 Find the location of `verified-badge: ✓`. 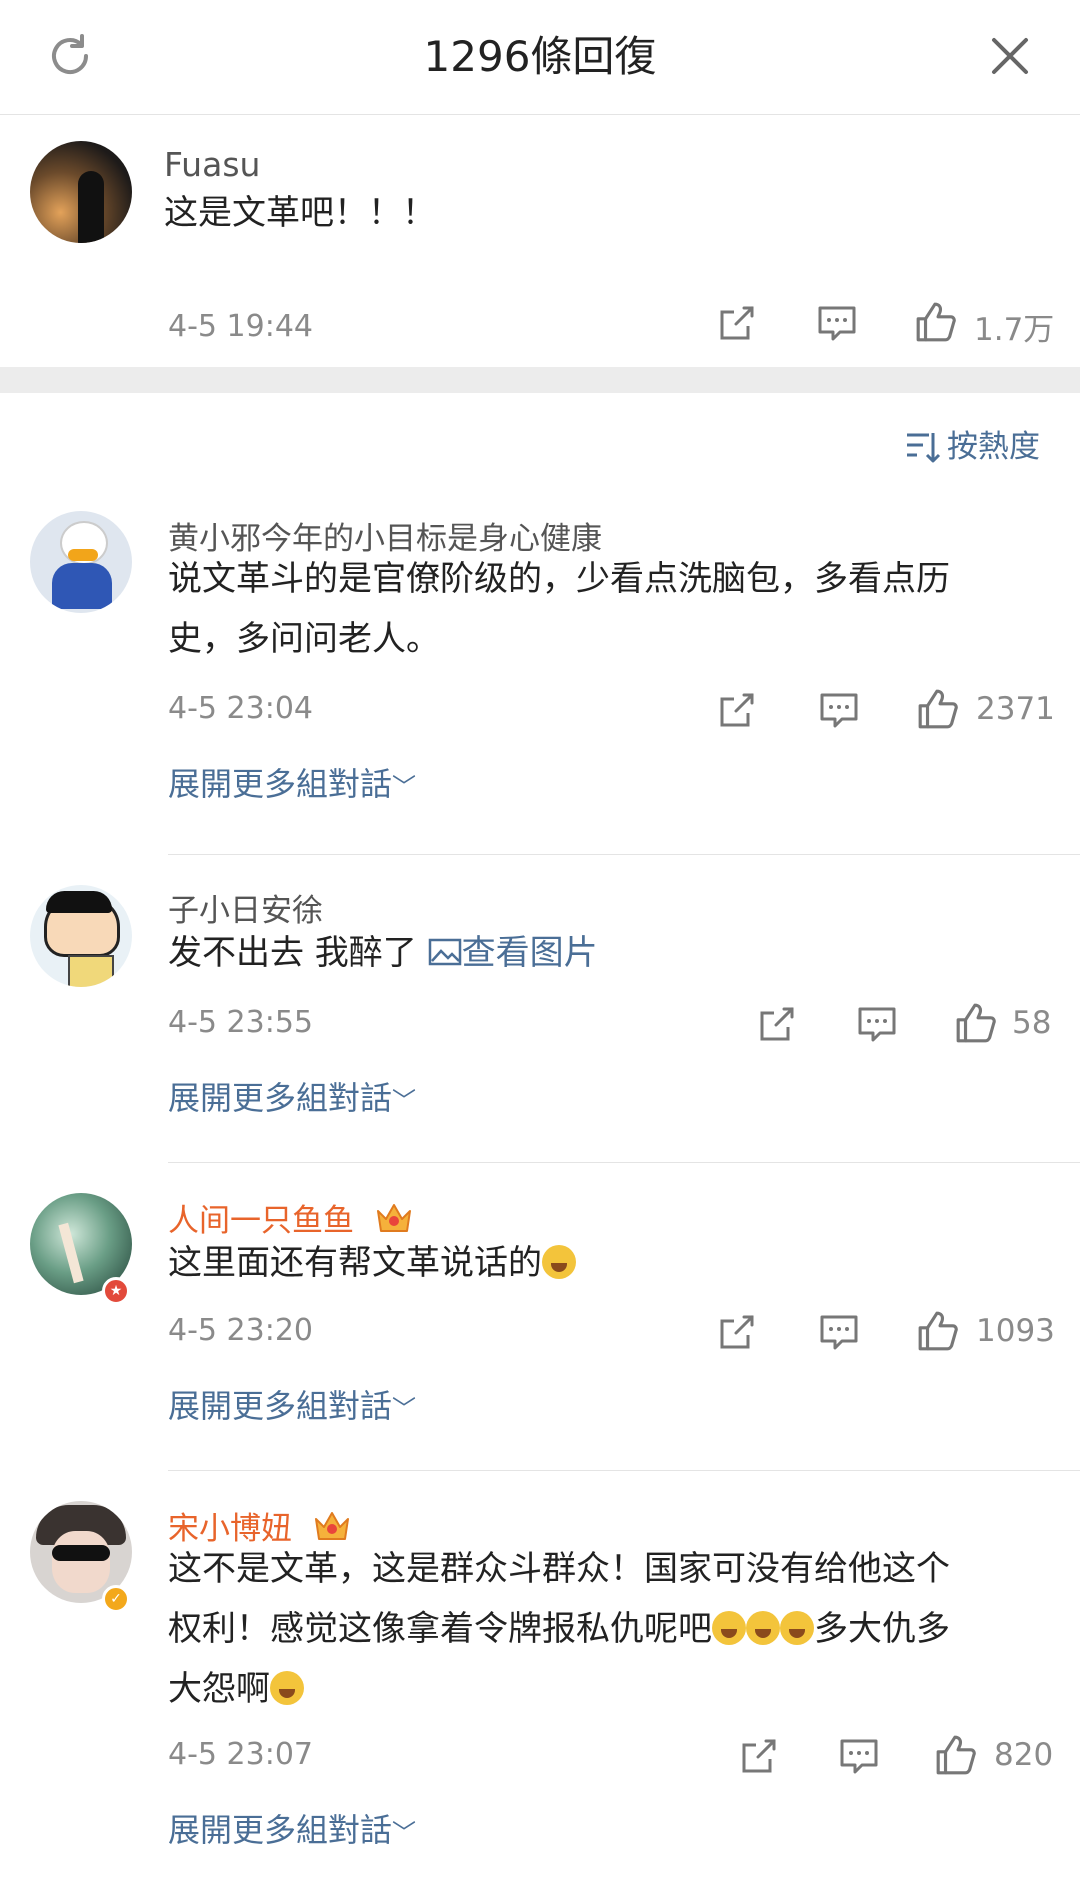

verified-badge: ✓ is located at coordinates (116, 1599).